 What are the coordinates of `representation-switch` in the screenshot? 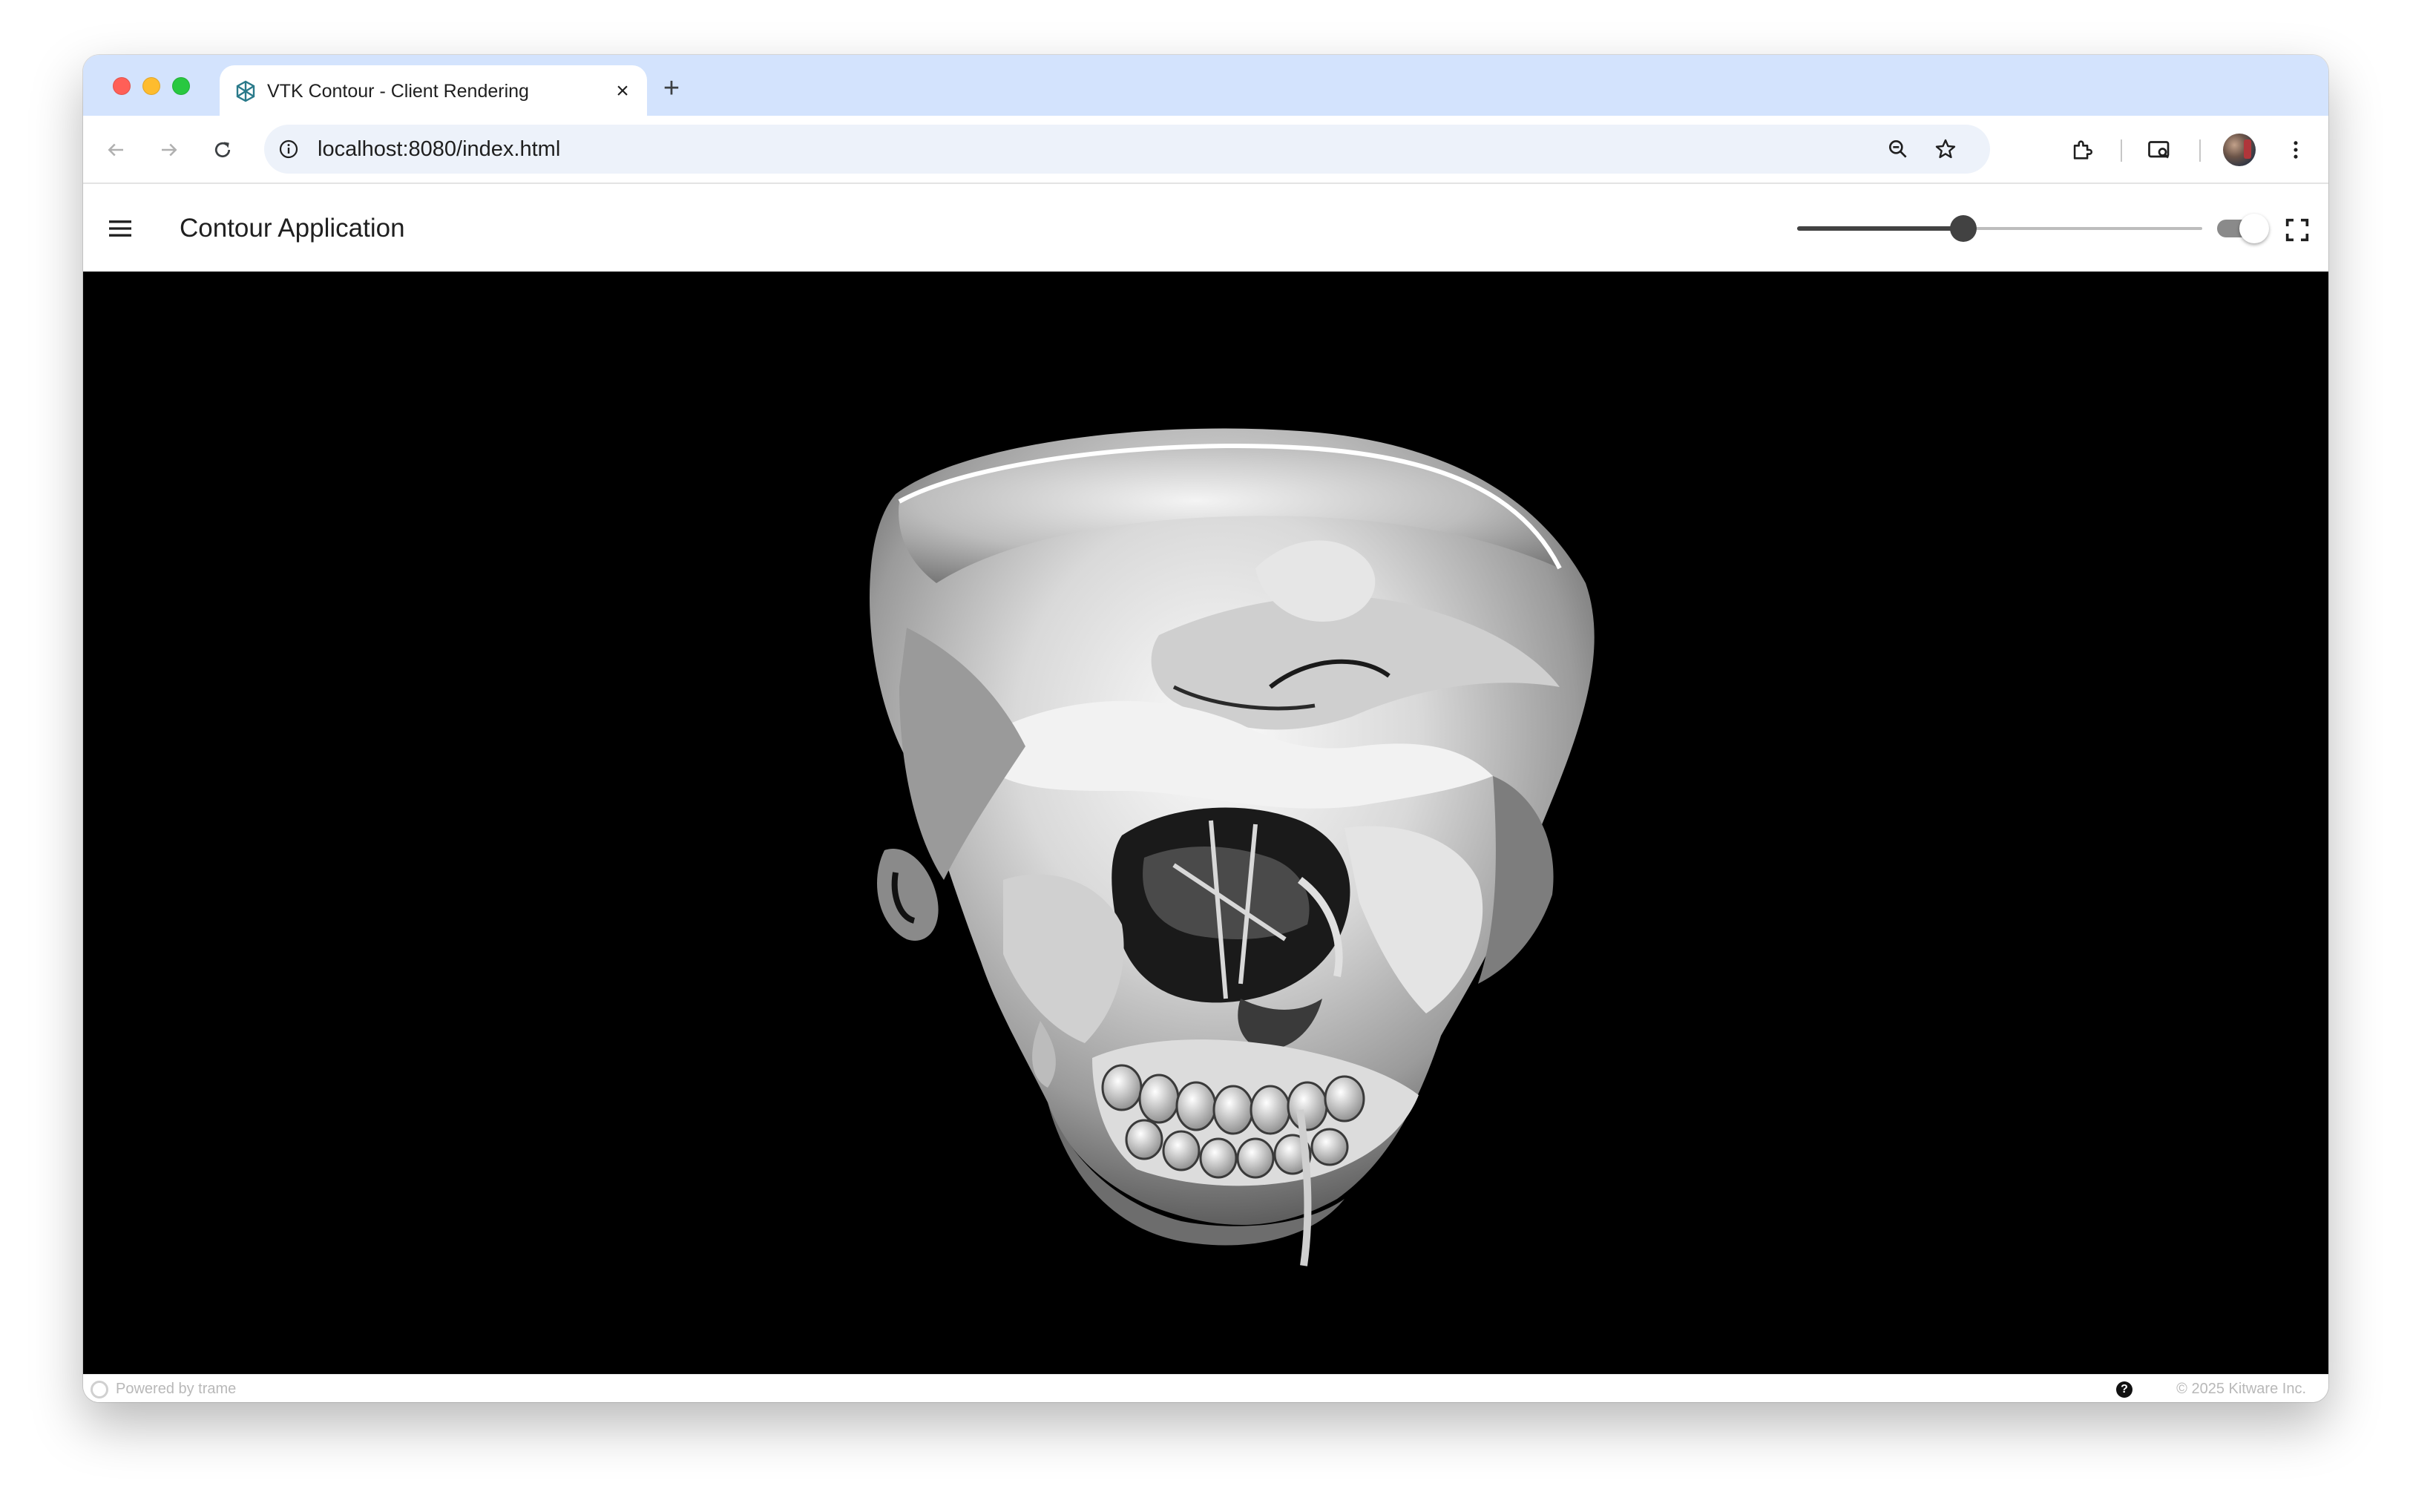 It's located at (2243, 229).